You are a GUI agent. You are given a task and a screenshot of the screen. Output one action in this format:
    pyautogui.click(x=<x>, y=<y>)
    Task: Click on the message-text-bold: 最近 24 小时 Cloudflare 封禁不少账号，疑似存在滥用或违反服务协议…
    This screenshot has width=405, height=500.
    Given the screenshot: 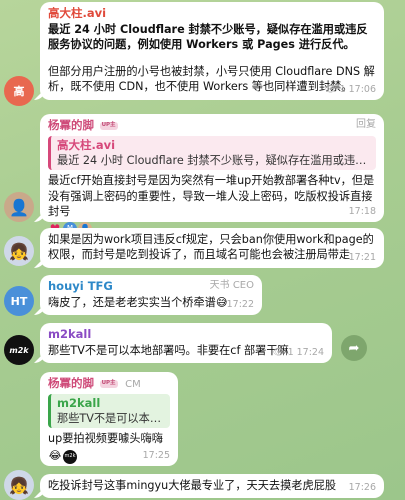 What is the action you would take?
    pyautogui.click(x=208, y=36)
    